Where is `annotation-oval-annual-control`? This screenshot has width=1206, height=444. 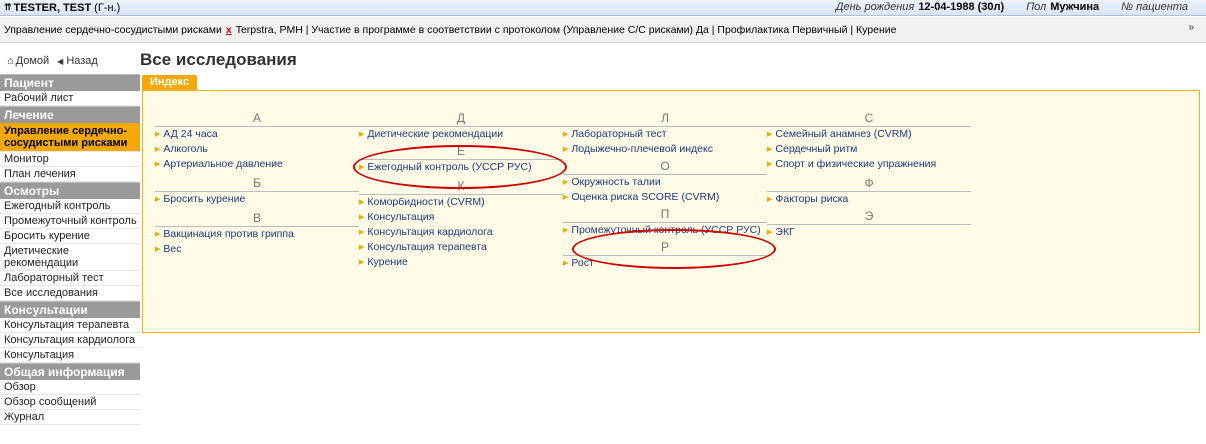
annotation-oval-annual-control is located at coordinates (460, 167).